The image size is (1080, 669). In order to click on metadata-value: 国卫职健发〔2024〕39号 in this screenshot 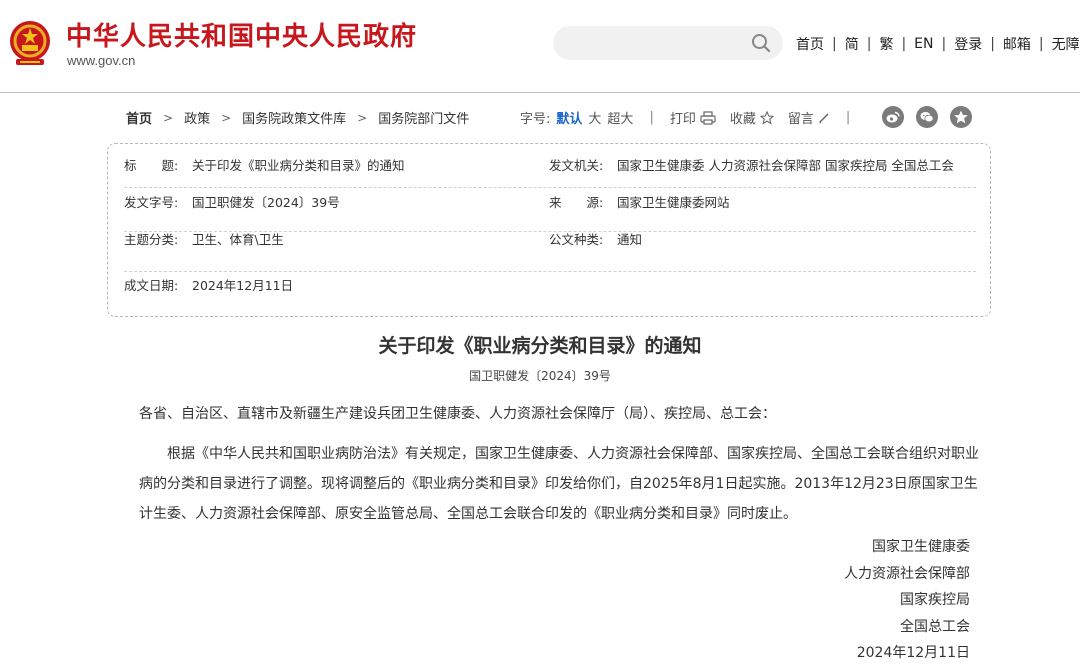, I will do `click(266, 202)`.